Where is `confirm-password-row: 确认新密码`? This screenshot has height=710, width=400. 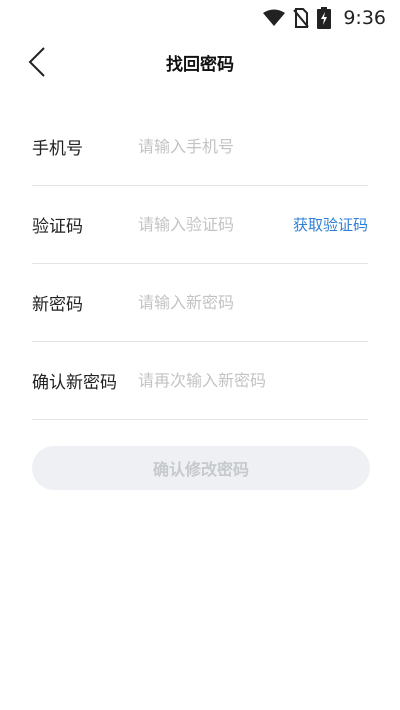 confirm-password-row: 确认新密码 is located at coordinates (200, 381).